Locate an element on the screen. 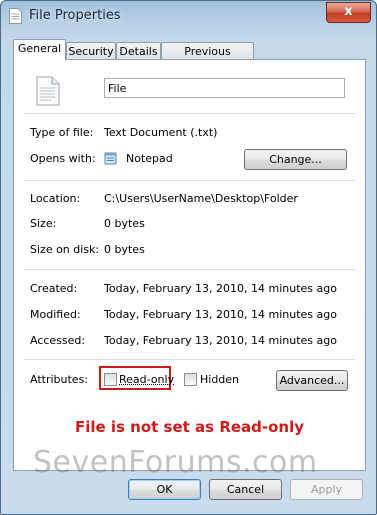 Image resolution: width=377 pixels, height=515 pixels. tab-details: Details is located at coordinates (138, 51).